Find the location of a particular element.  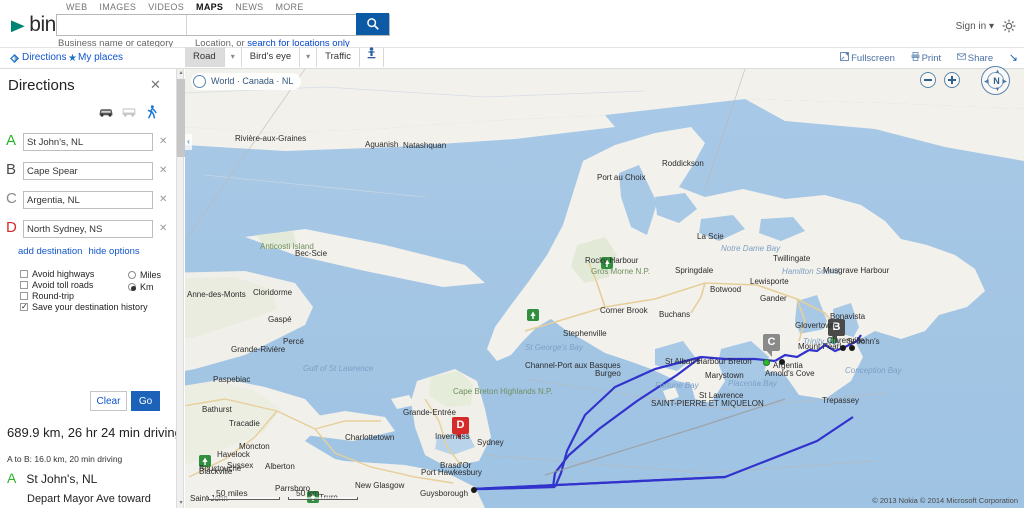

checkbox-round-trip is located at coordinates (24, 296).